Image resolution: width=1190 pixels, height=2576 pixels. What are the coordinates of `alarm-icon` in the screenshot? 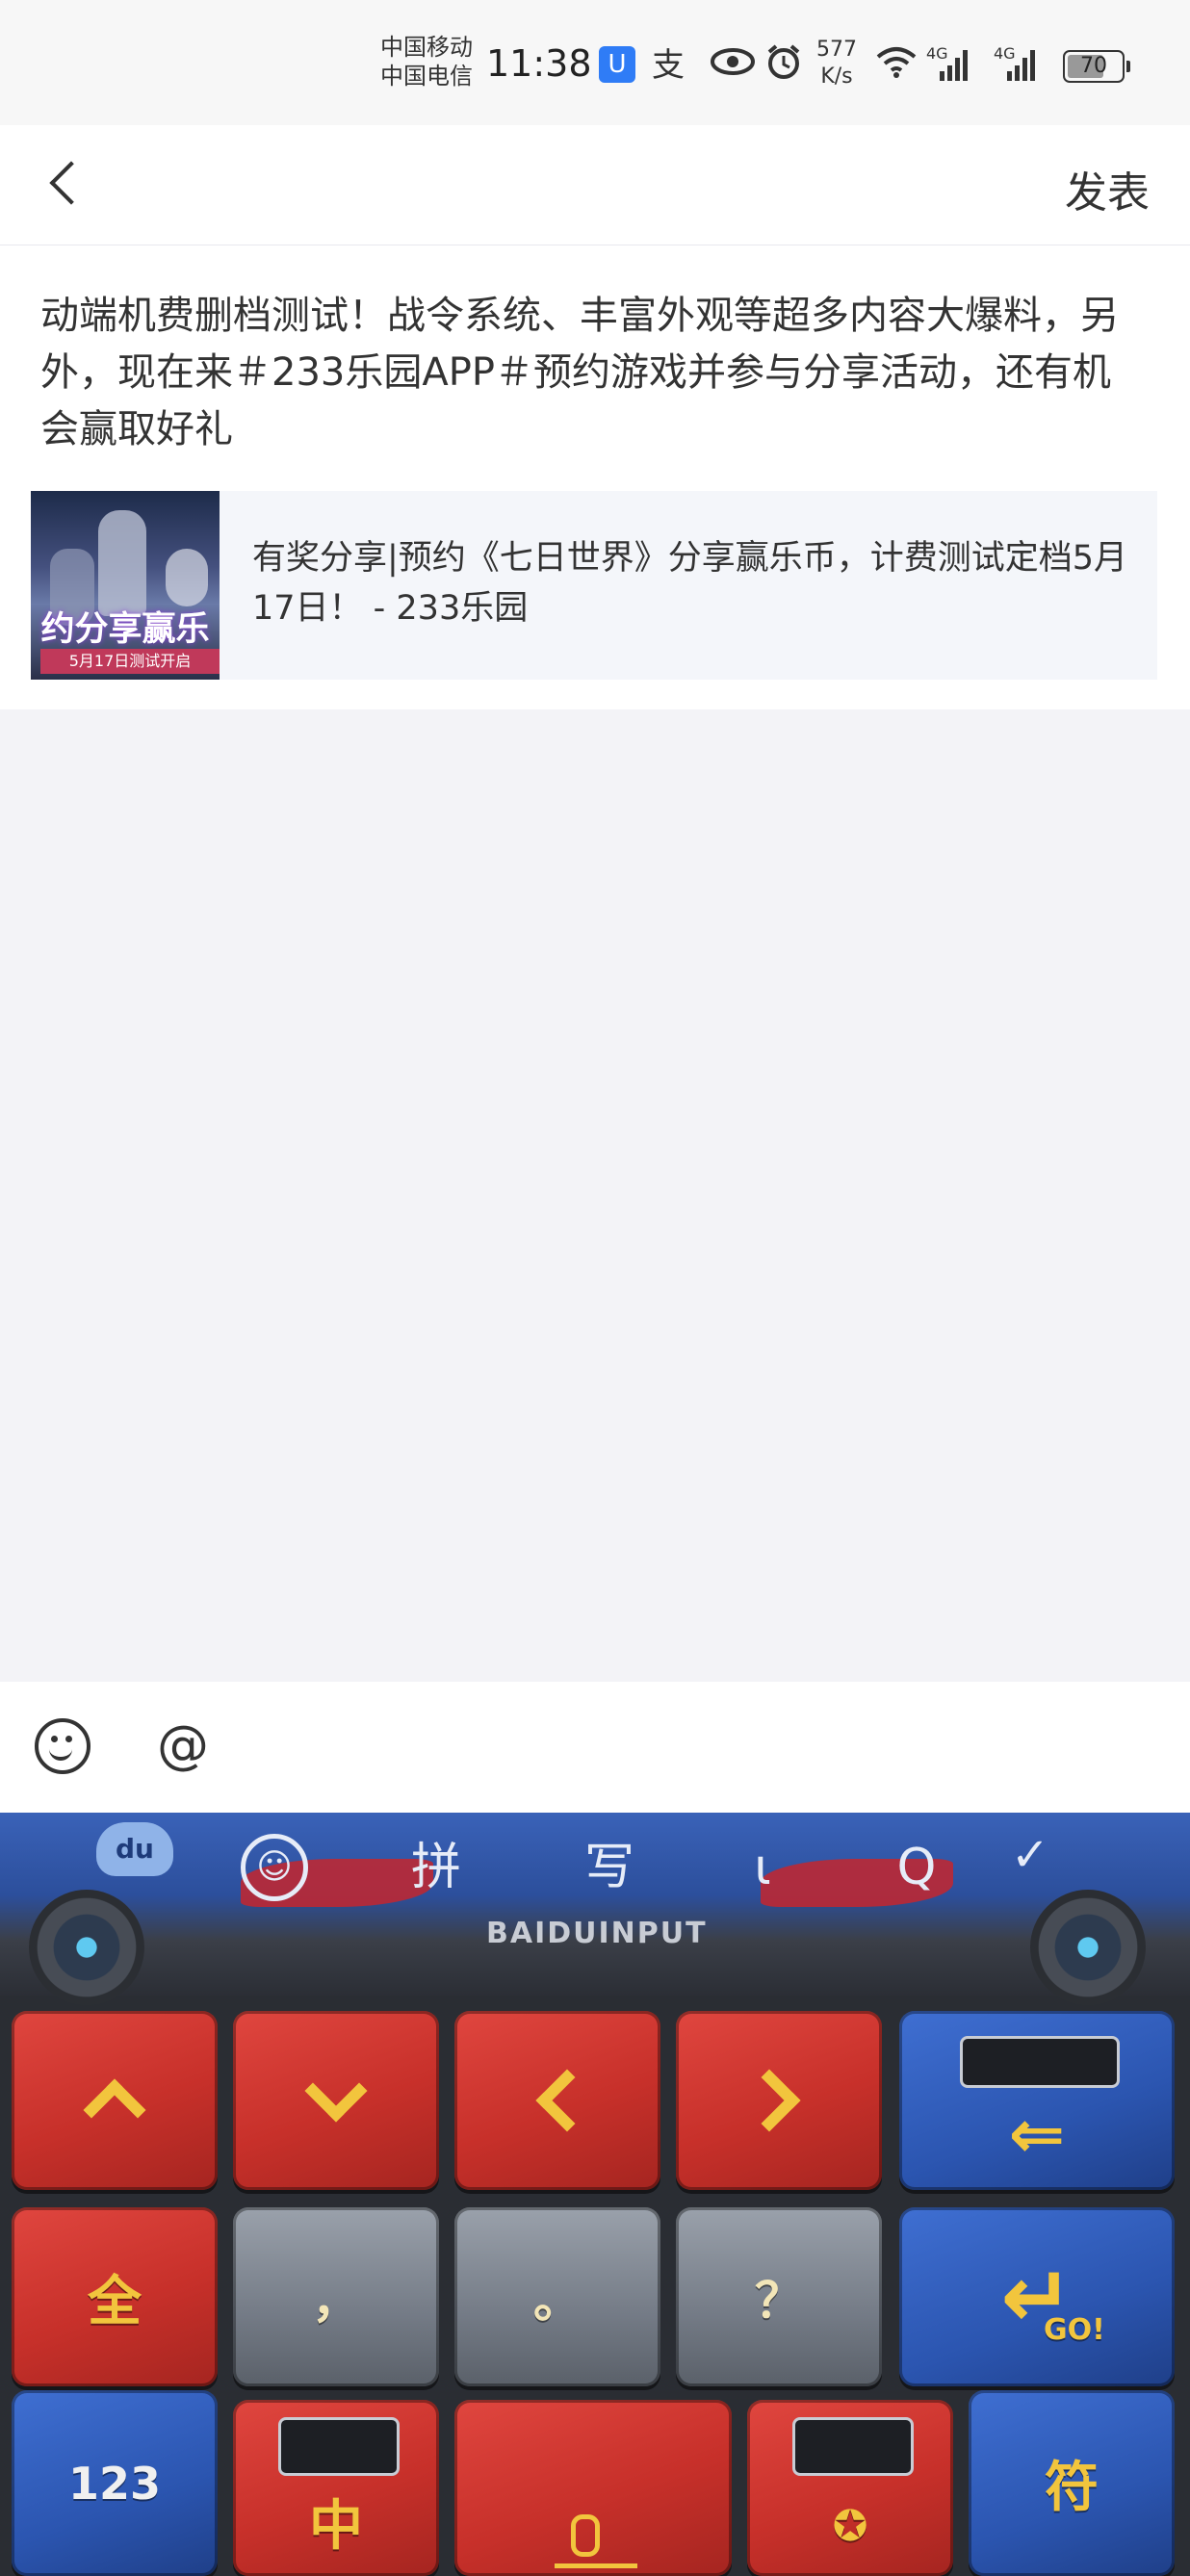 It's located at (784, 62).